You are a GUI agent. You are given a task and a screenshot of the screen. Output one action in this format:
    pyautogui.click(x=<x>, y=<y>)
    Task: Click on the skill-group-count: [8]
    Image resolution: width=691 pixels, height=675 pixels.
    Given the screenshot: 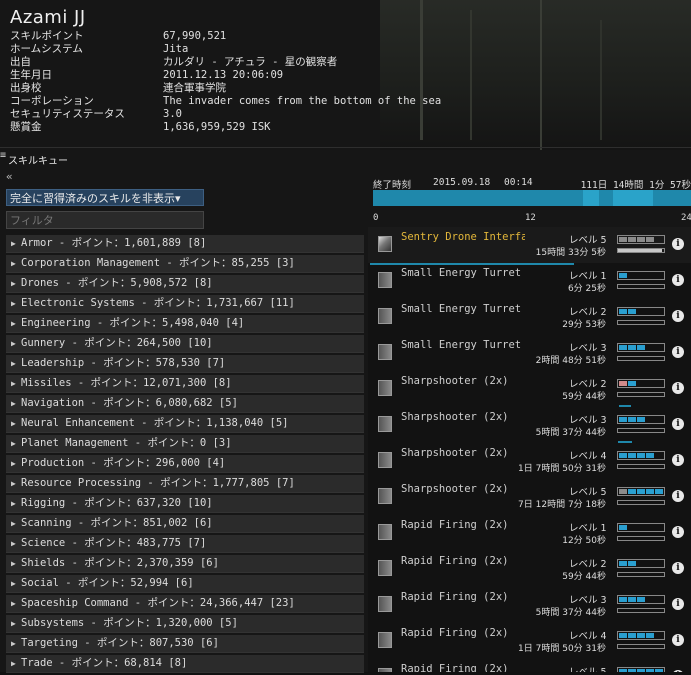 What is the action you would take?
    pyautogui.click(x=178, y=663)
    